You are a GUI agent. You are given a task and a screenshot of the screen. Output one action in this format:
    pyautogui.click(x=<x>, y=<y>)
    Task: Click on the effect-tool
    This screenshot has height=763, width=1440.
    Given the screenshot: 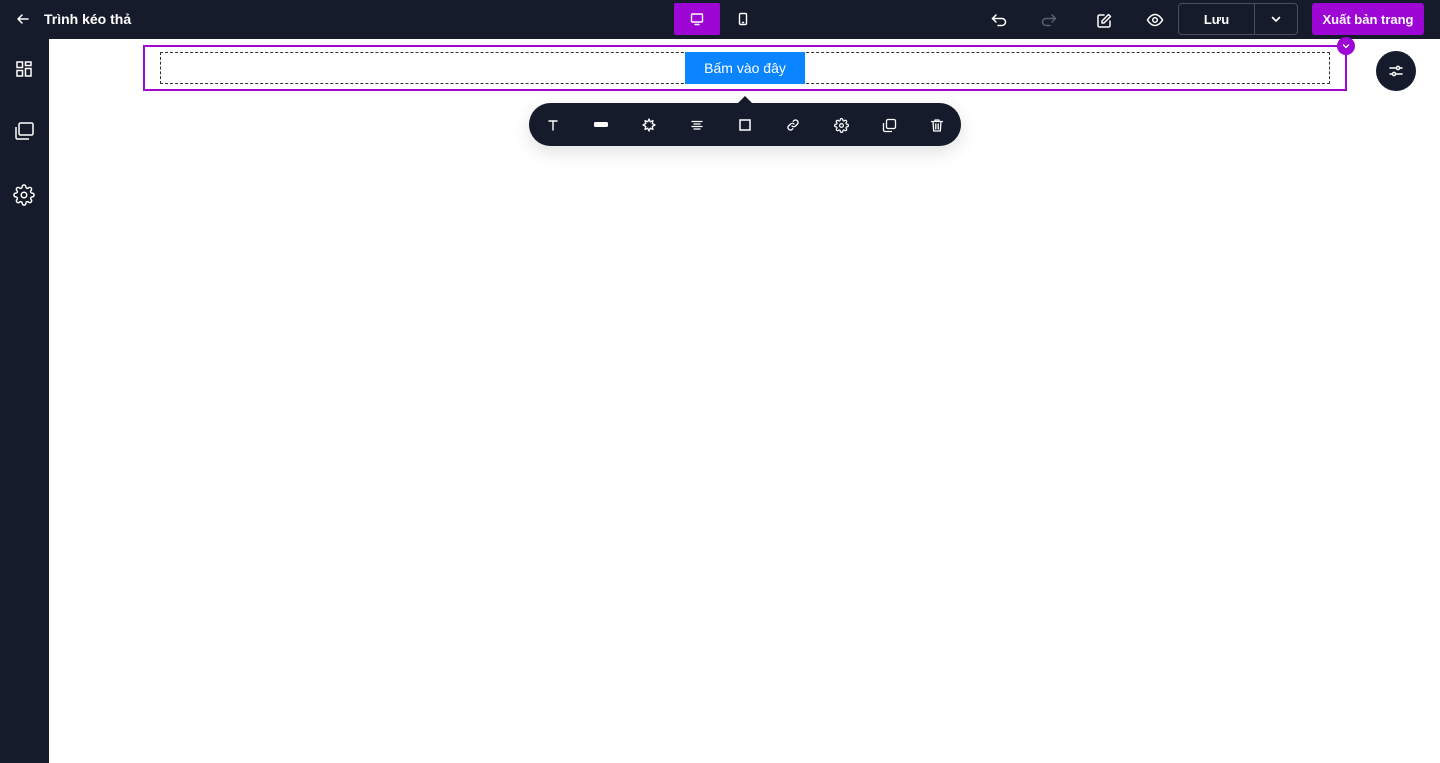 What is the action you would take?
    pyautogui.click(x=649, y=125)
    